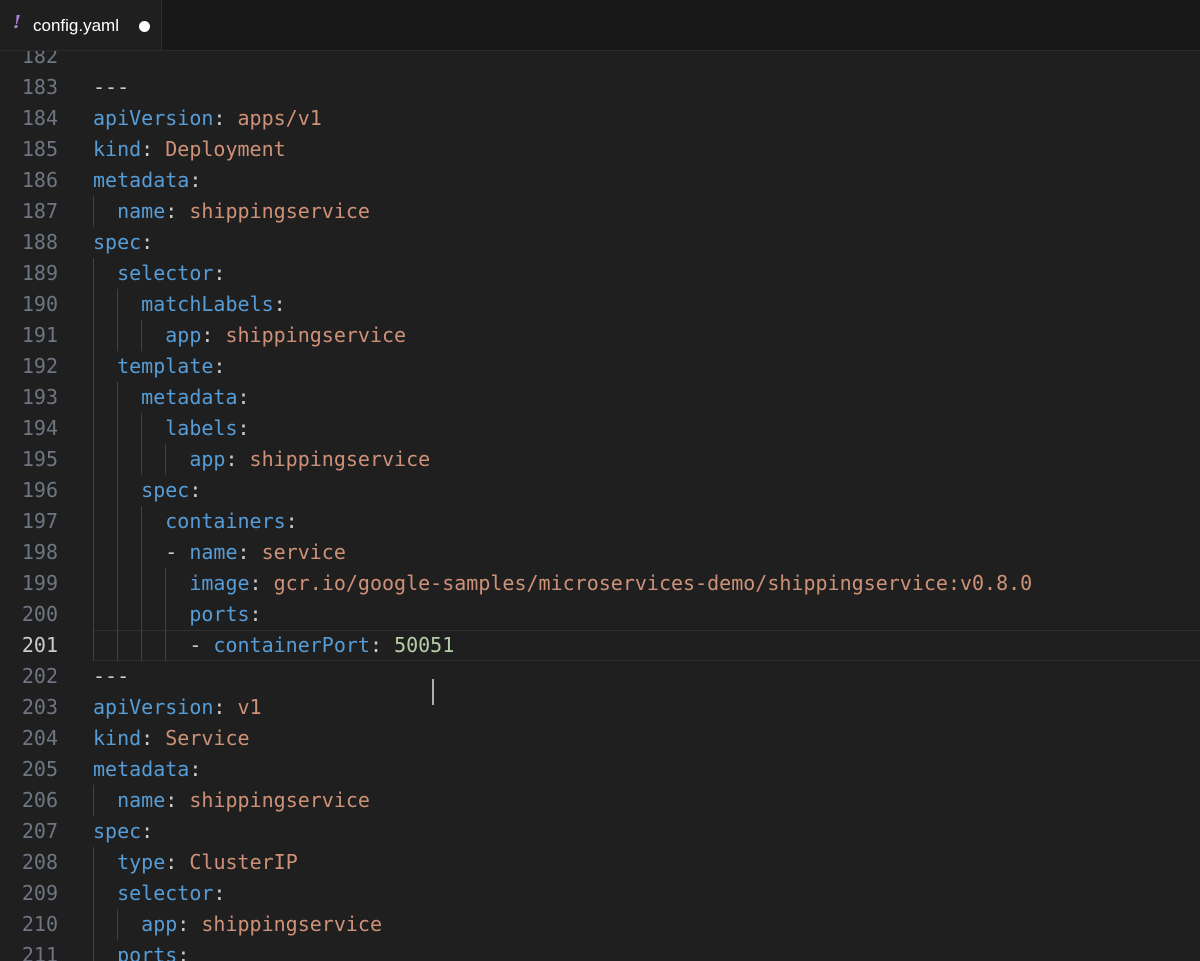  Describe the element at coordinates (600, 862) in the screenshot. I see `code-line: 208 type: ClusterIP` at that location.